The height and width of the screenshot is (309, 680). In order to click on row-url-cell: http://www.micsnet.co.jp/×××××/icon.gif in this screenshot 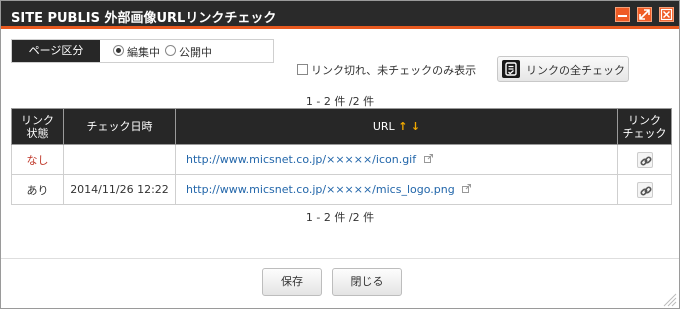, I will do `click(396, 159)`.